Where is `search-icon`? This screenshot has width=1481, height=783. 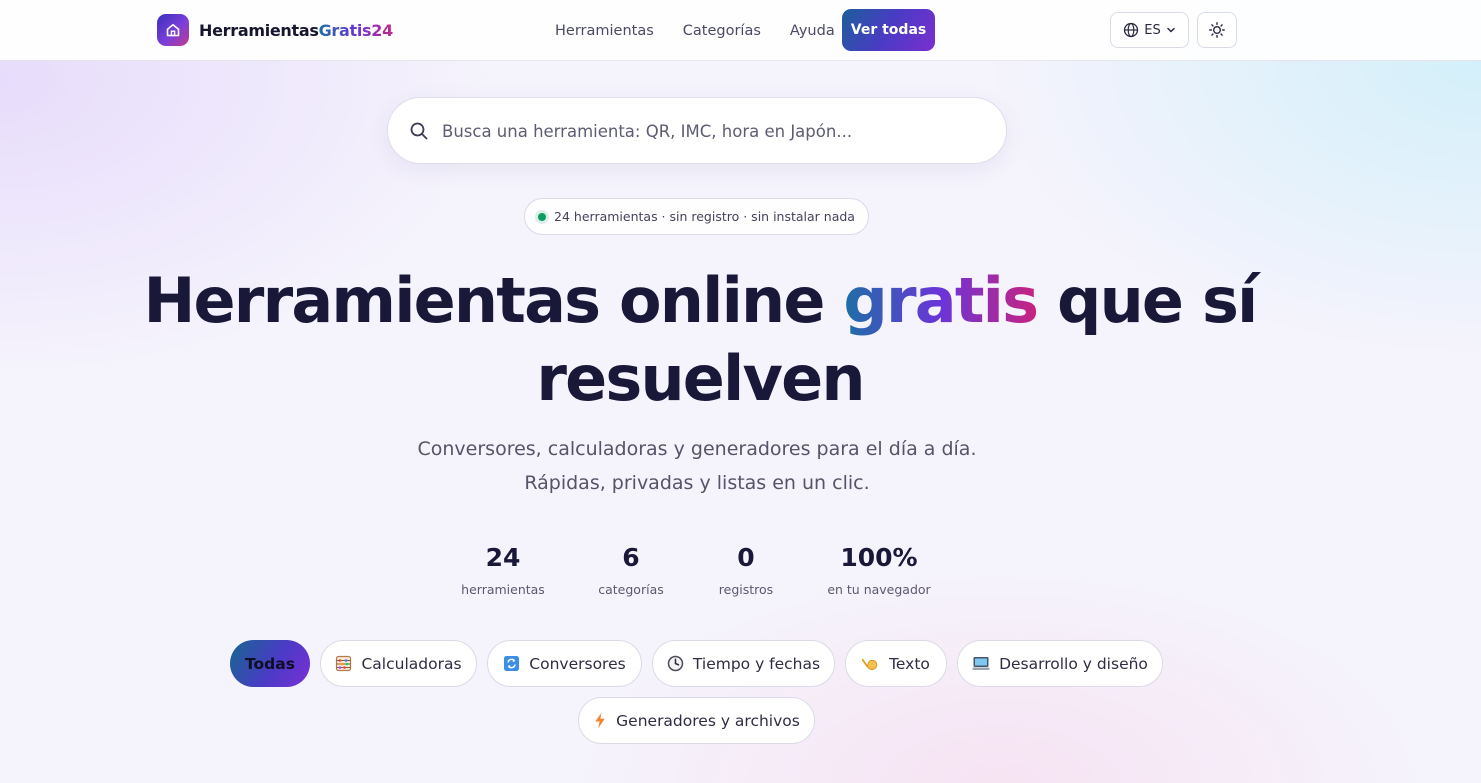 search-icon is located at coordinates (419, 133).